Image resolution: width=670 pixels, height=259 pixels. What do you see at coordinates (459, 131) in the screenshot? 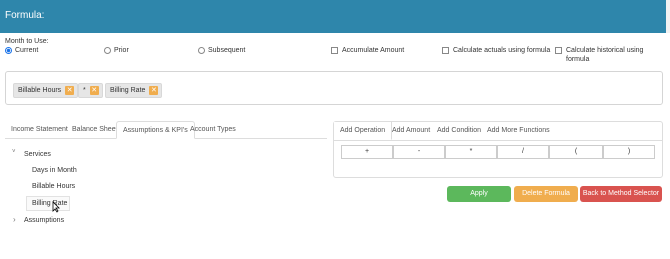
I see `tab-add-condition: Add Condition` at bounding box center [459, 131].